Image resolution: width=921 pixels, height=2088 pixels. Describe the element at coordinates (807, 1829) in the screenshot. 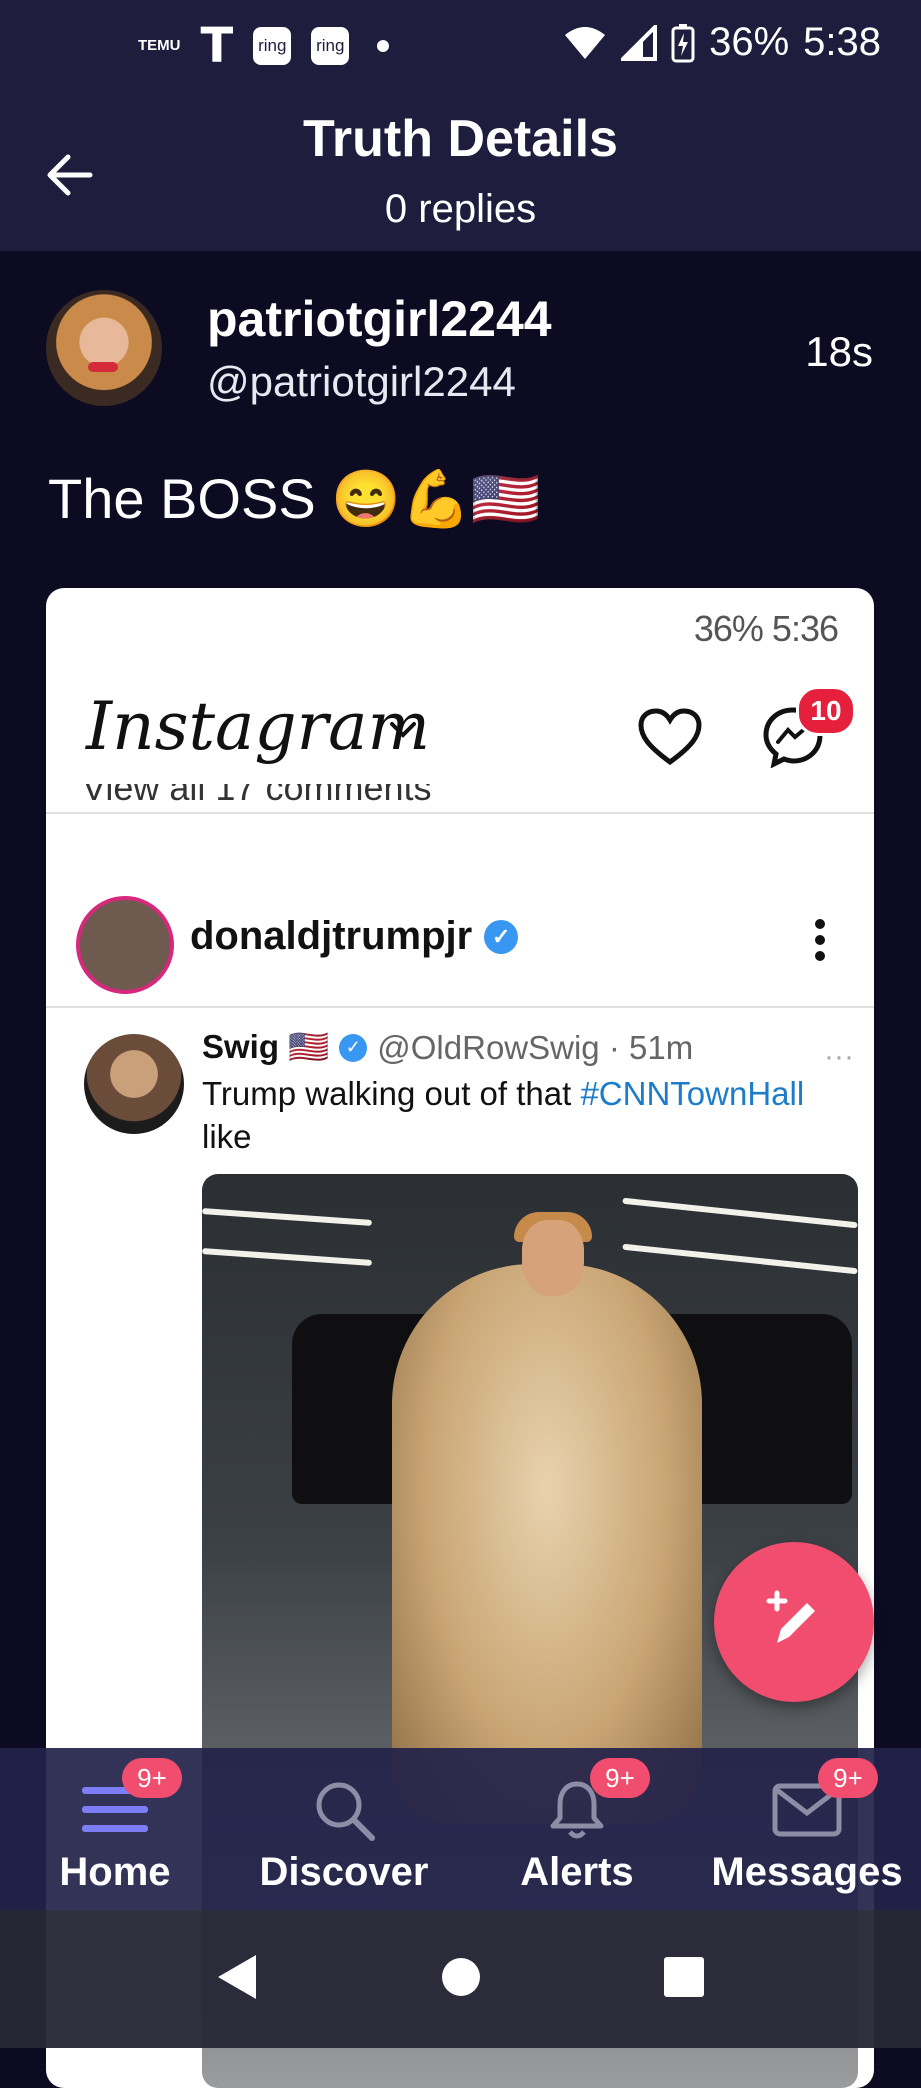

I see `nav-messages: Messages 9+` at that location.